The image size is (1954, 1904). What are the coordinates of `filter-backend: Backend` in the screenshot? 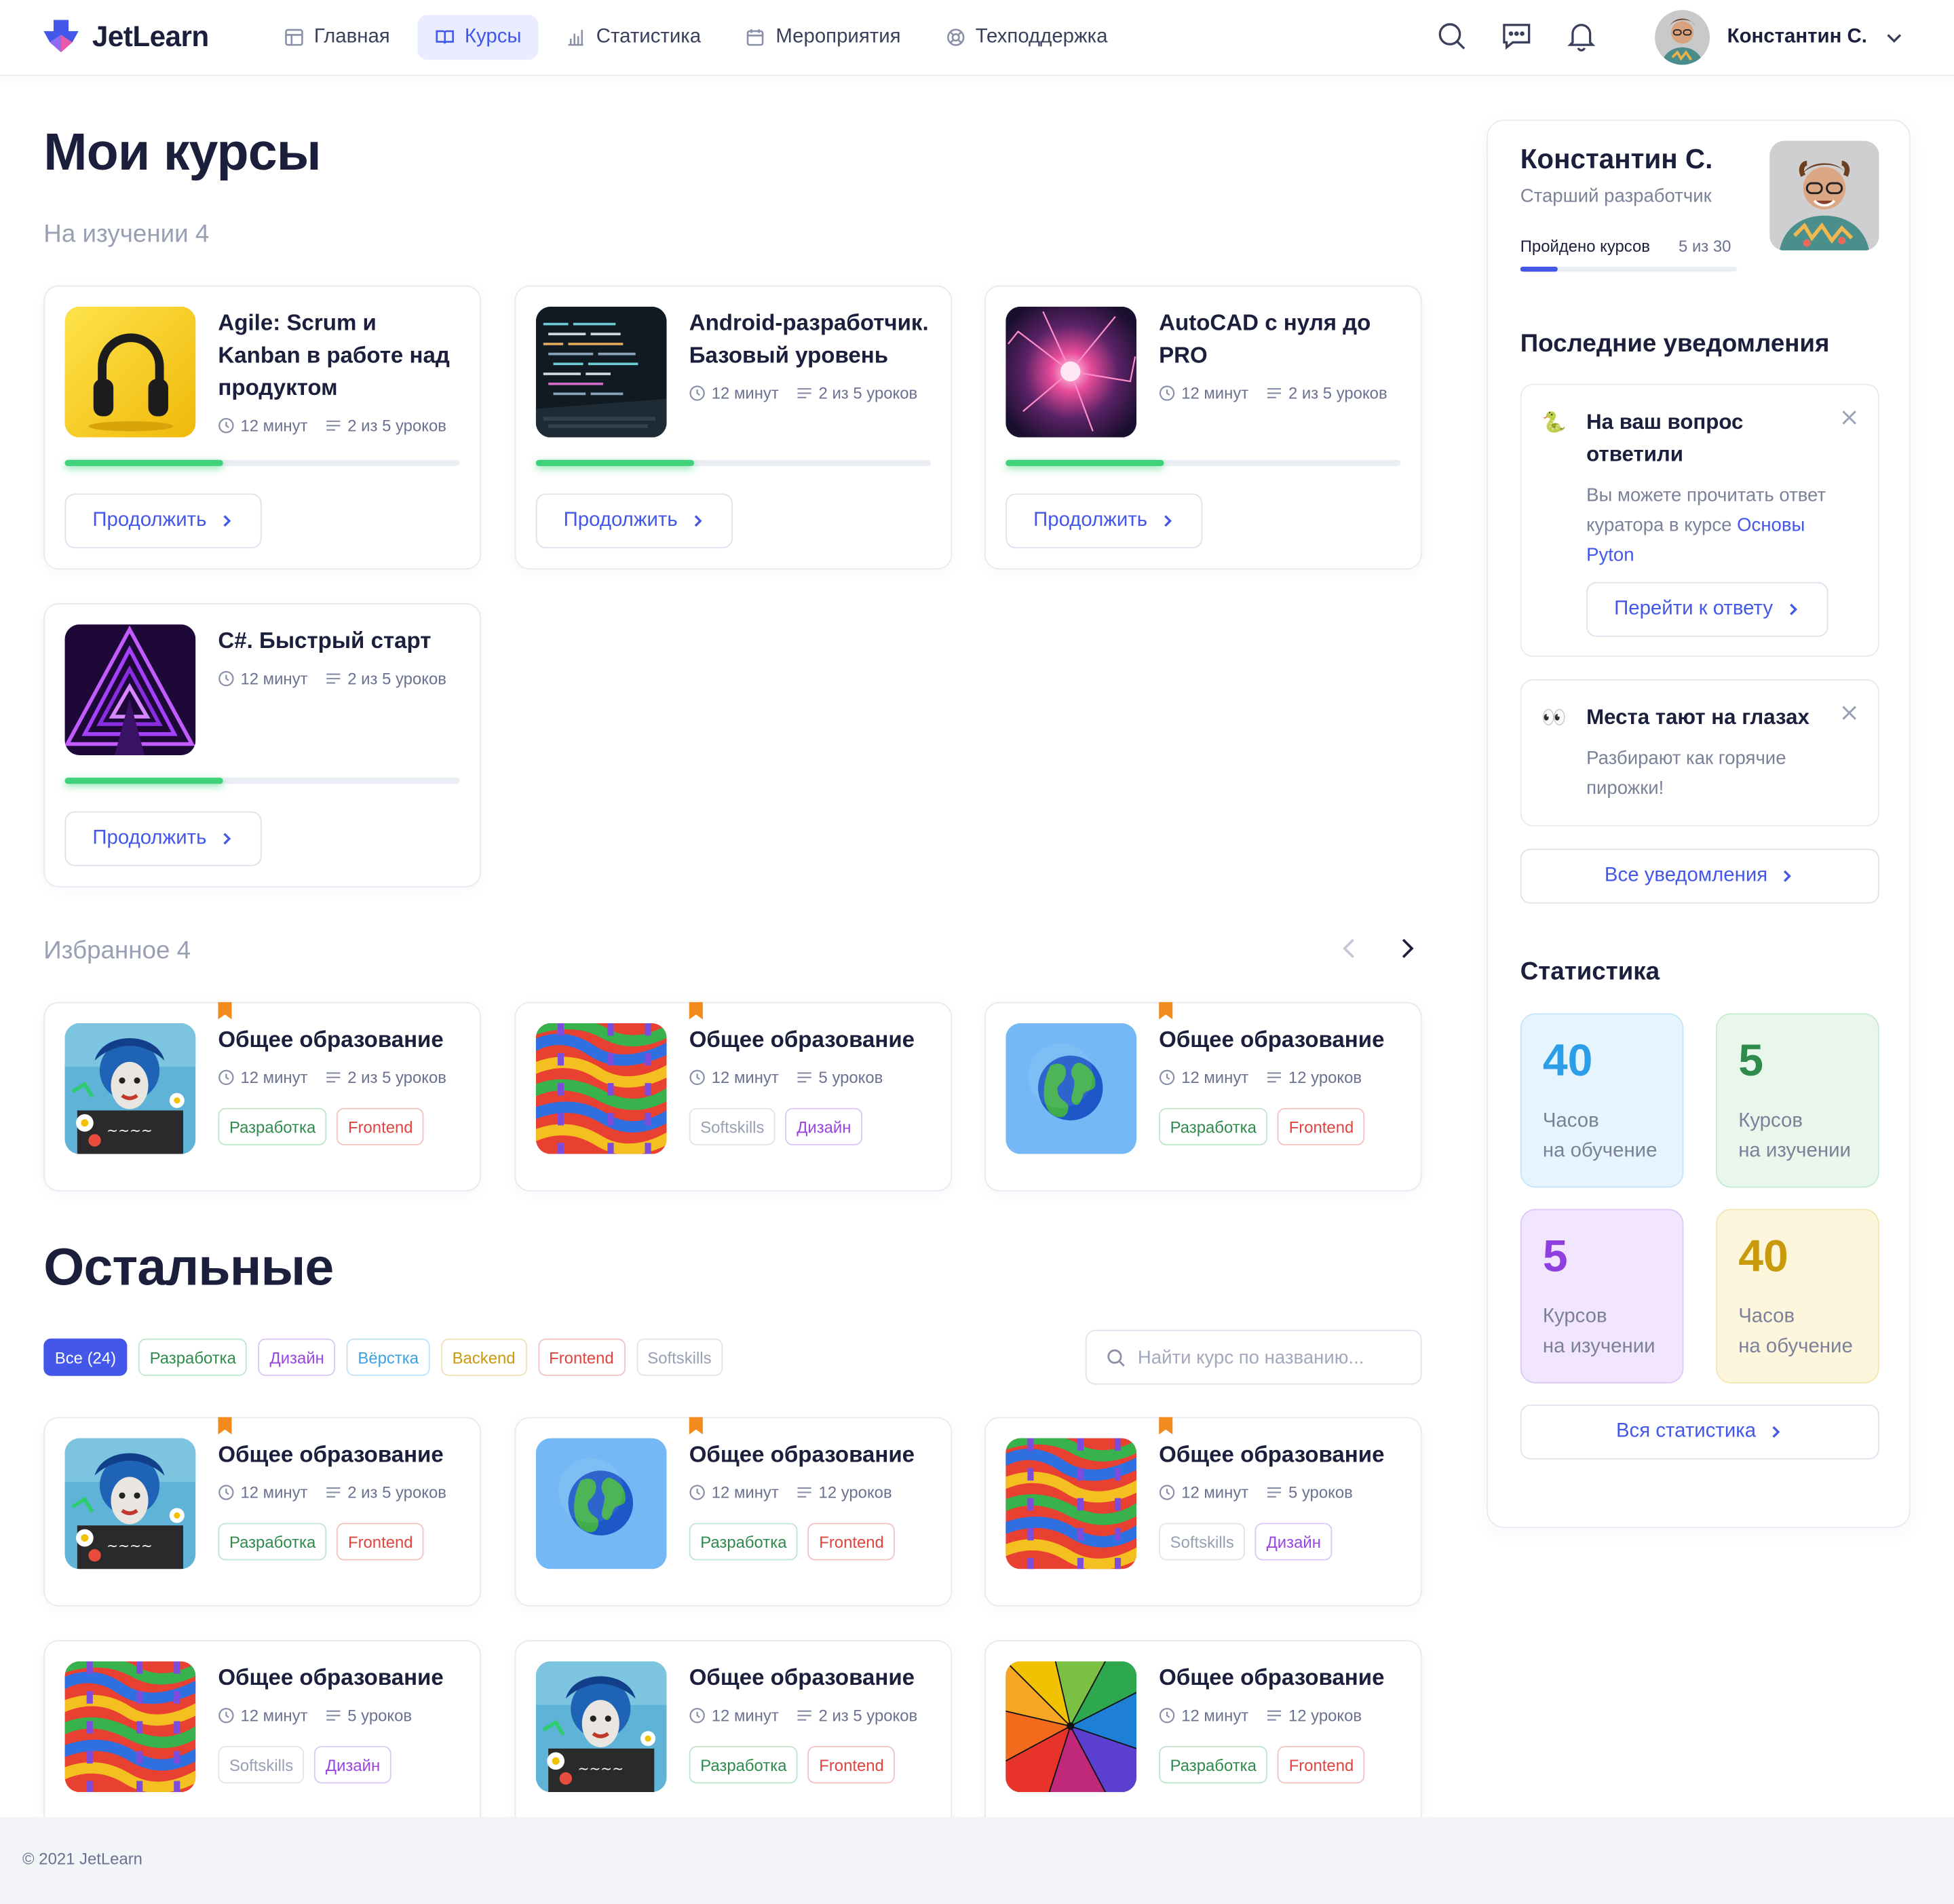 It's located at (484, 1357).